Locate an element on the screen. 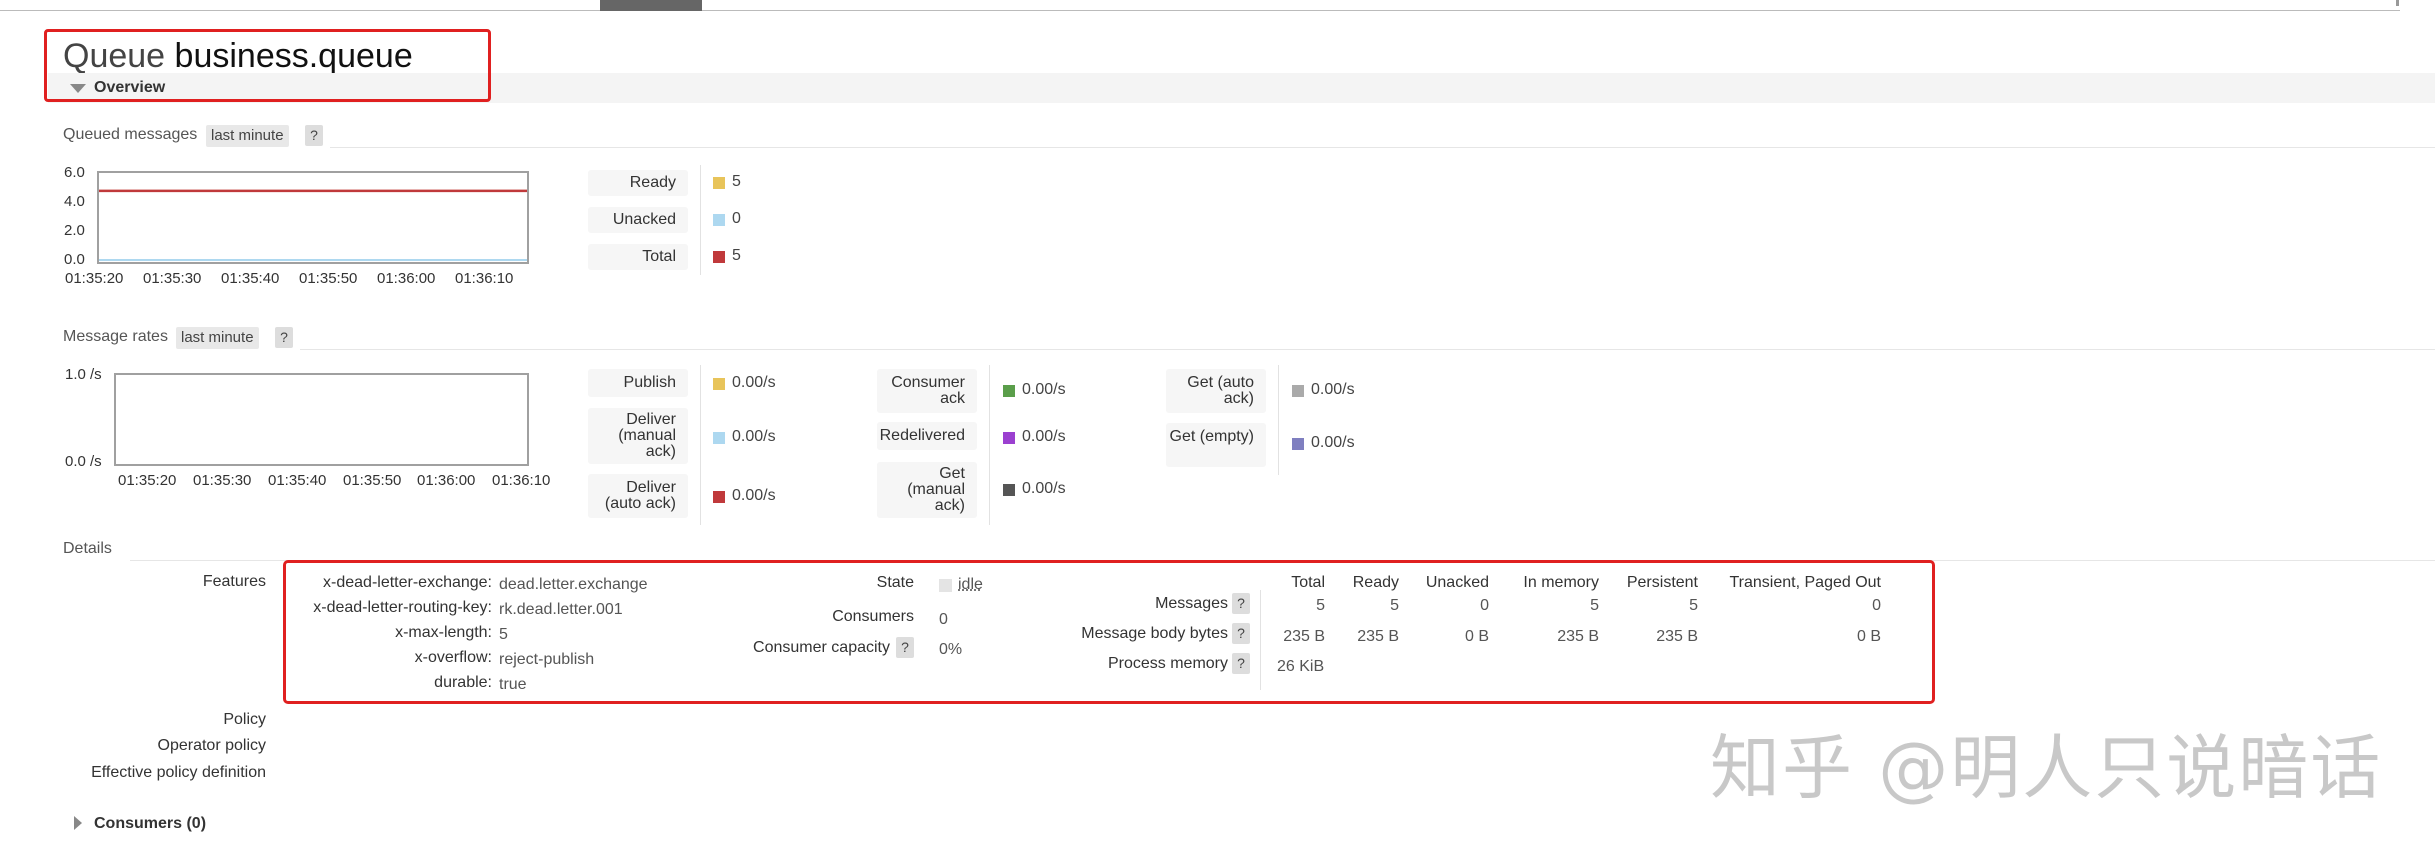  queued-messages-divider is located at coordinates (1382, 147).